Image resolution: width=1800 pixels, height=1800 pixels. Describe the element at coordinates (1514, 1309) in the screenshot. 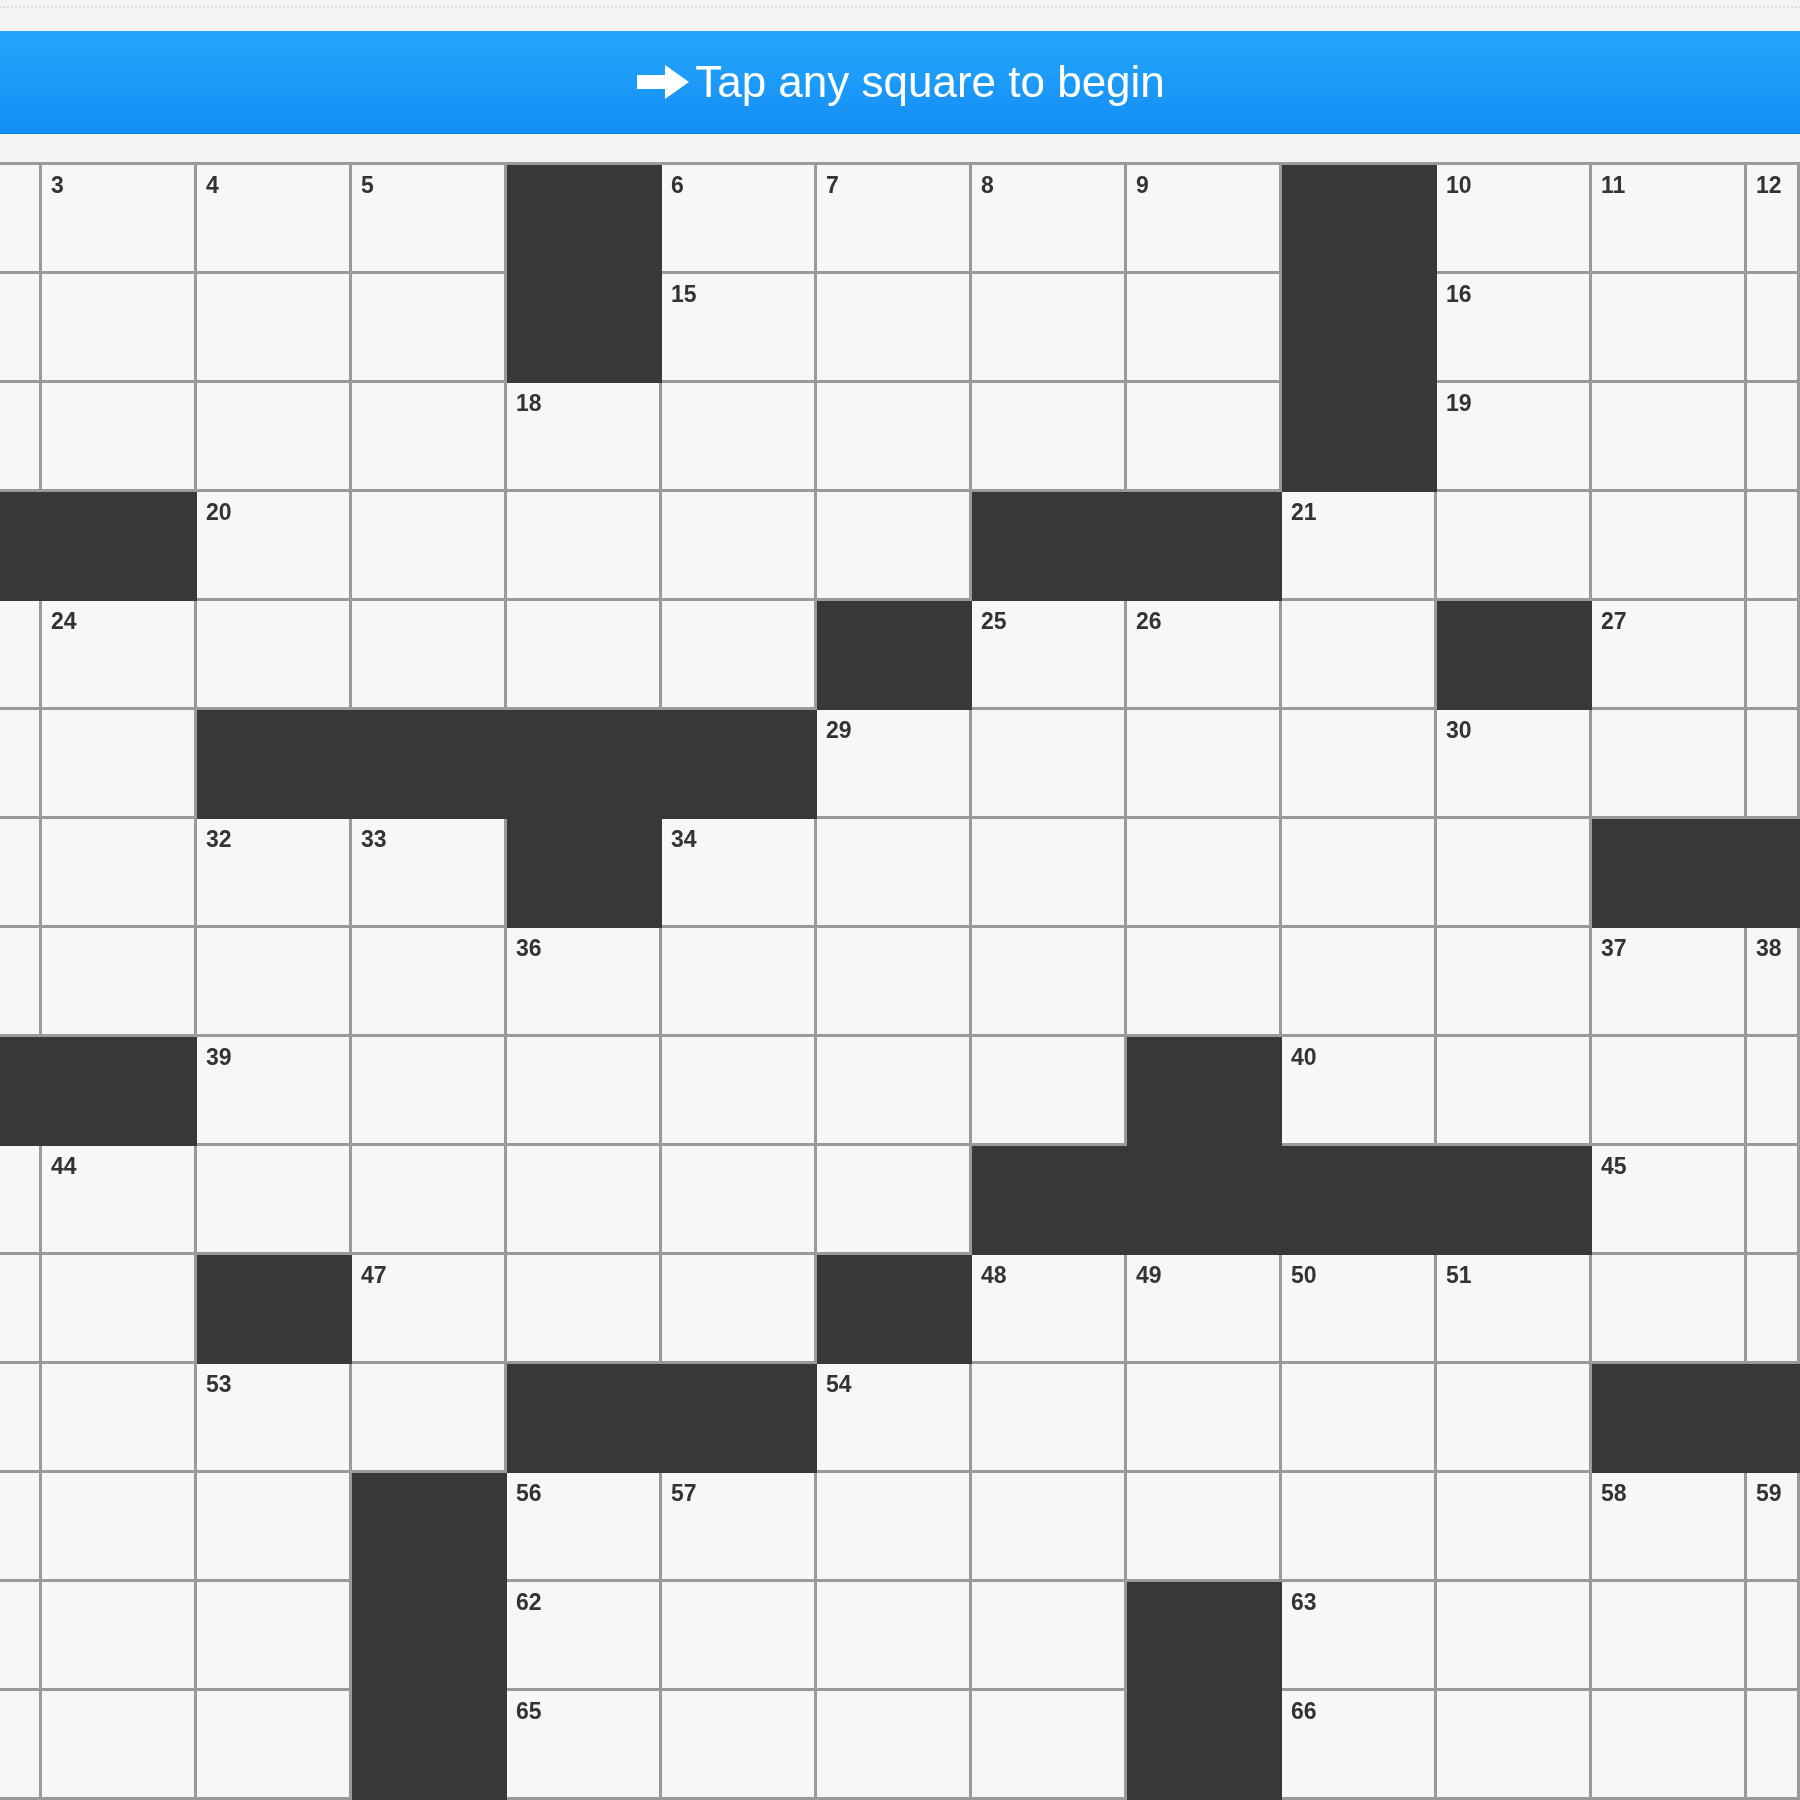

I see `grid-square: 51` at that location.